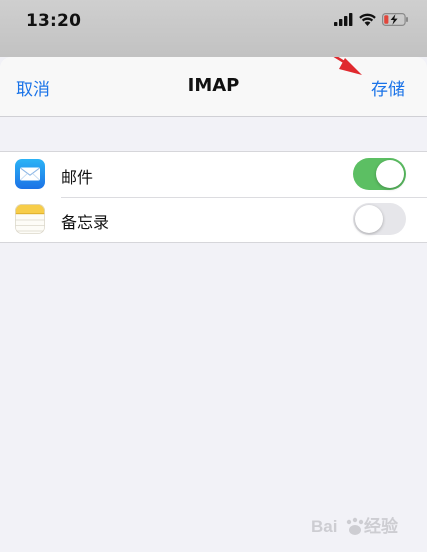  I want to click on cellular-signal-icon, so click(343, 19).